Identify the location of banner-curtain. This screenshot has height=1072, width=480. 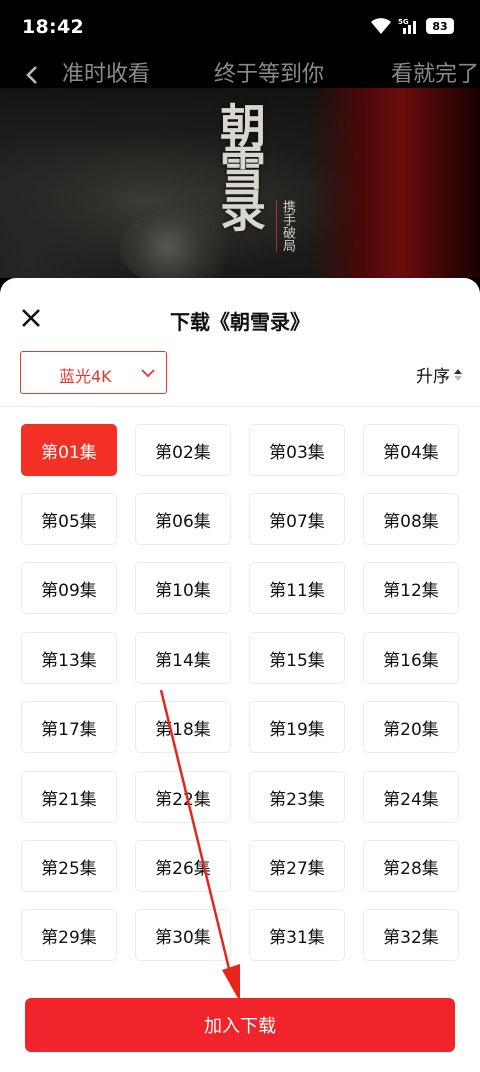
(395, 183).